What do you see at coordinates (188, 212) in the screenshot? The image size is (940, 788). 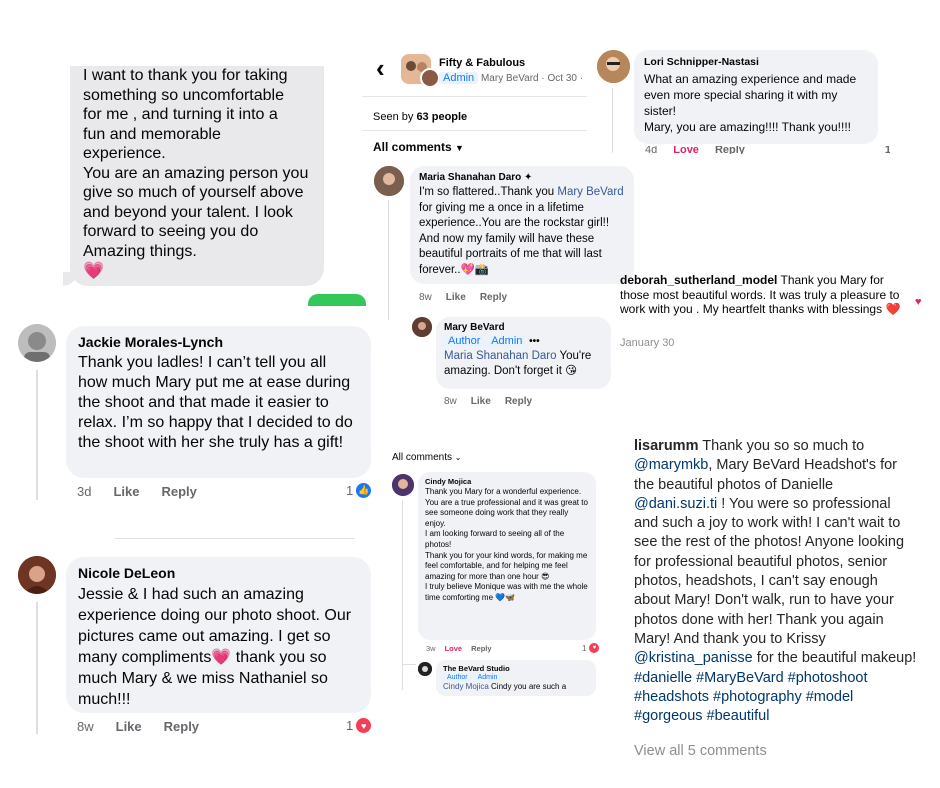 I see `text-message-line: and beyond your talent. I look` at bounding box center [188, 212].